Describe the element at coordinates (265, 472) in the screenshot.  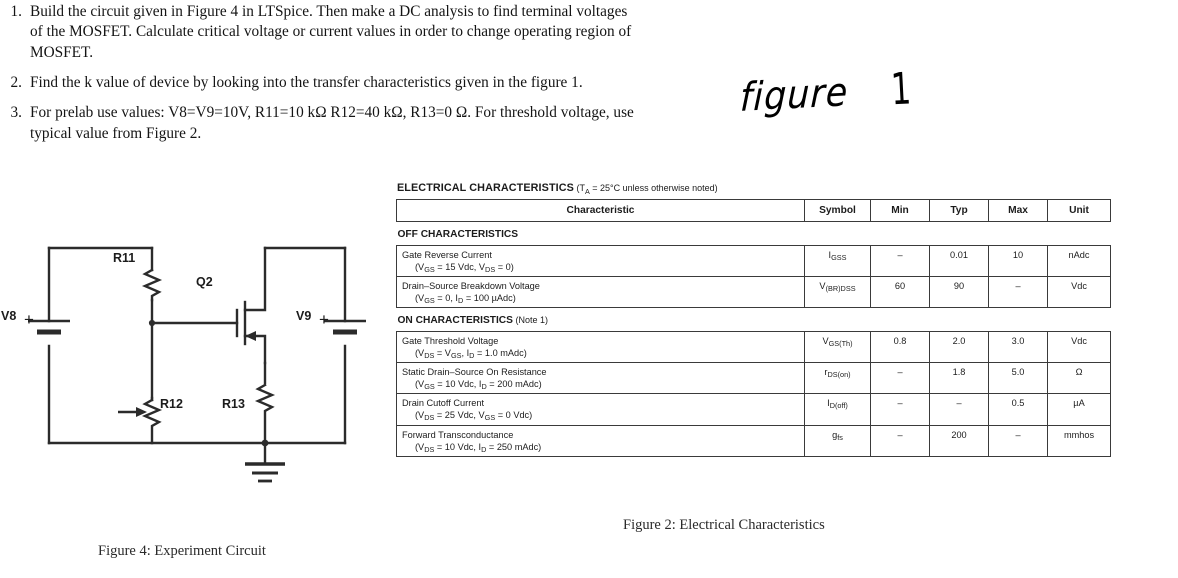
I see `ground-icon` at that location.